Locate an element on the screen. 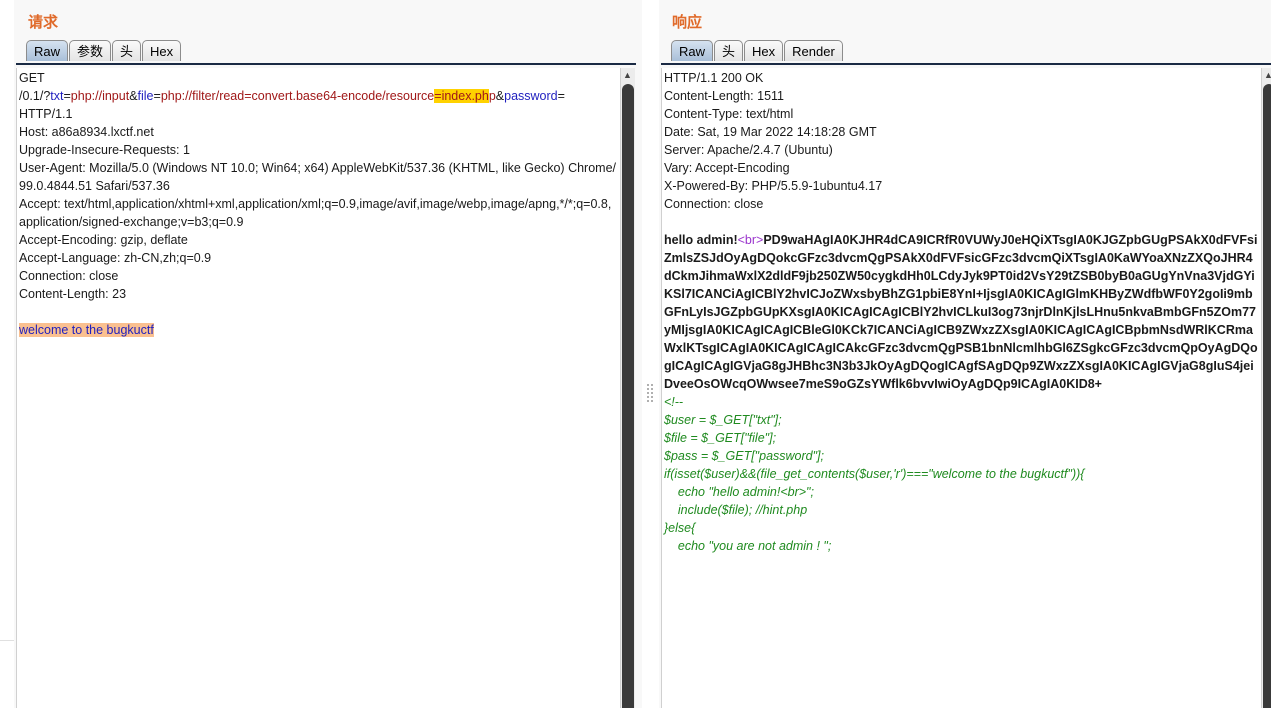 The height and width of the screenshot is (709, 1271). tab-response-headers: 头 is located at coordinates (729, 50).